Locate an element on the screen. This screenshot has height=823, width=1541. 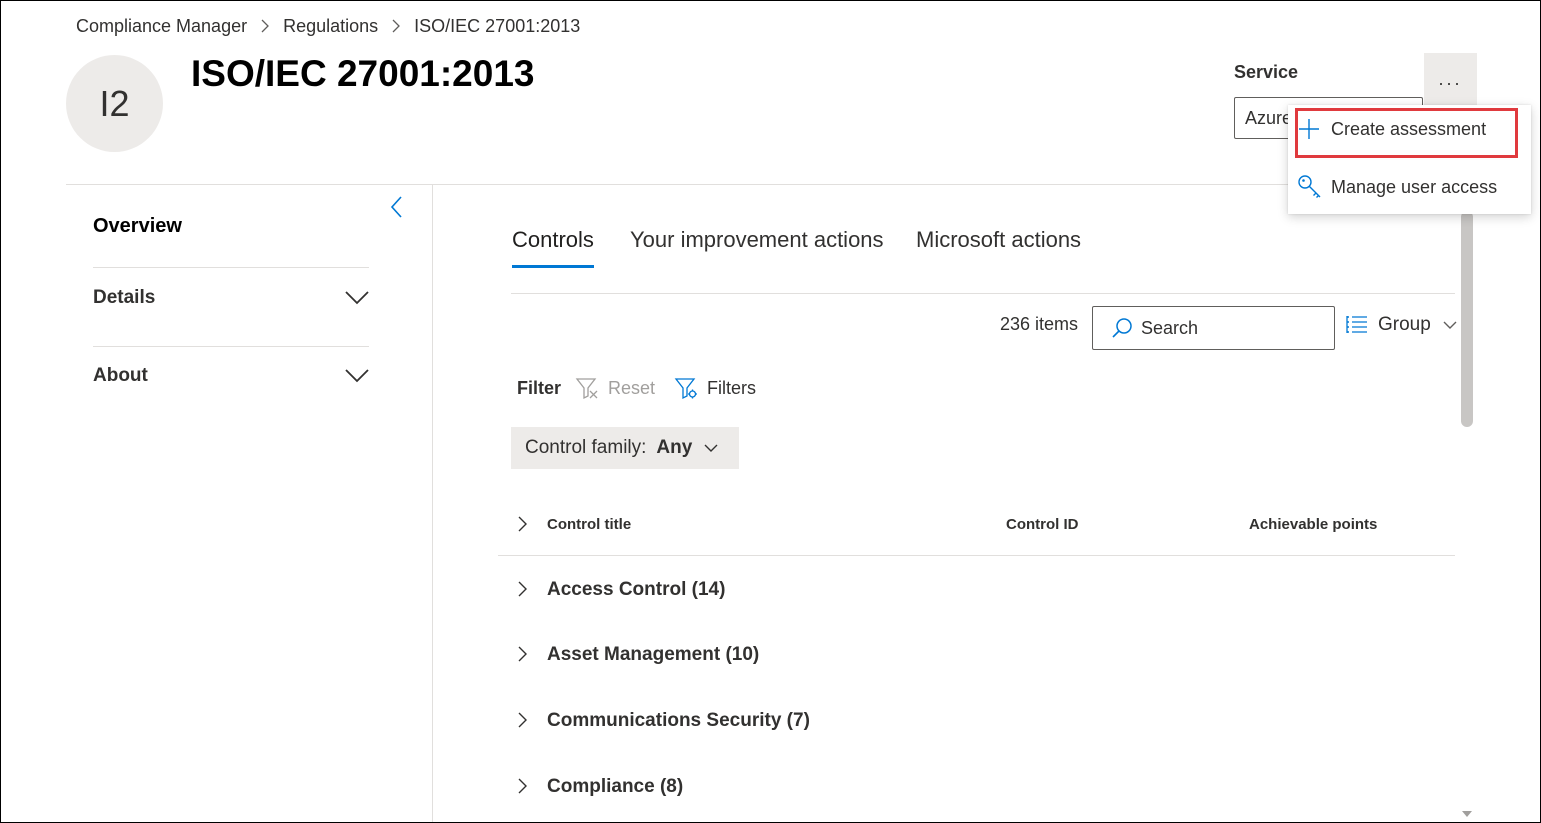
group-button: Group is located at coordinates (1401, 325).